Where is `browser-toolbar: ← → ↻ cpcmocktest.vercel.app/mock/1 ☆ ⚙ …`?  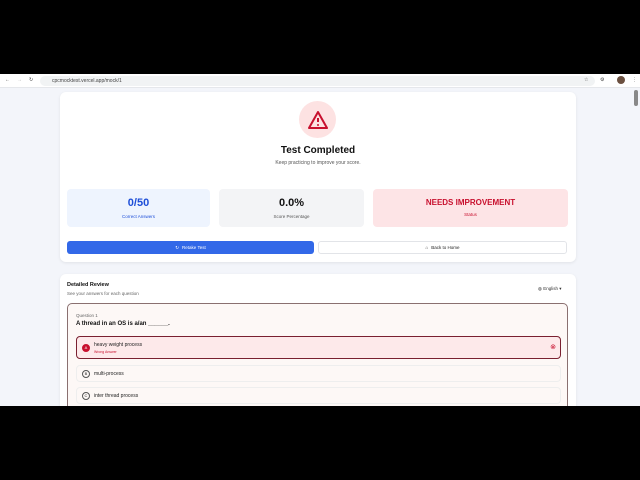
browser-toolbar: ← → ↻ cpcmocktest.vercel.app/mock/1 ☆ ⚙ … is located at coordinates (320, 81).